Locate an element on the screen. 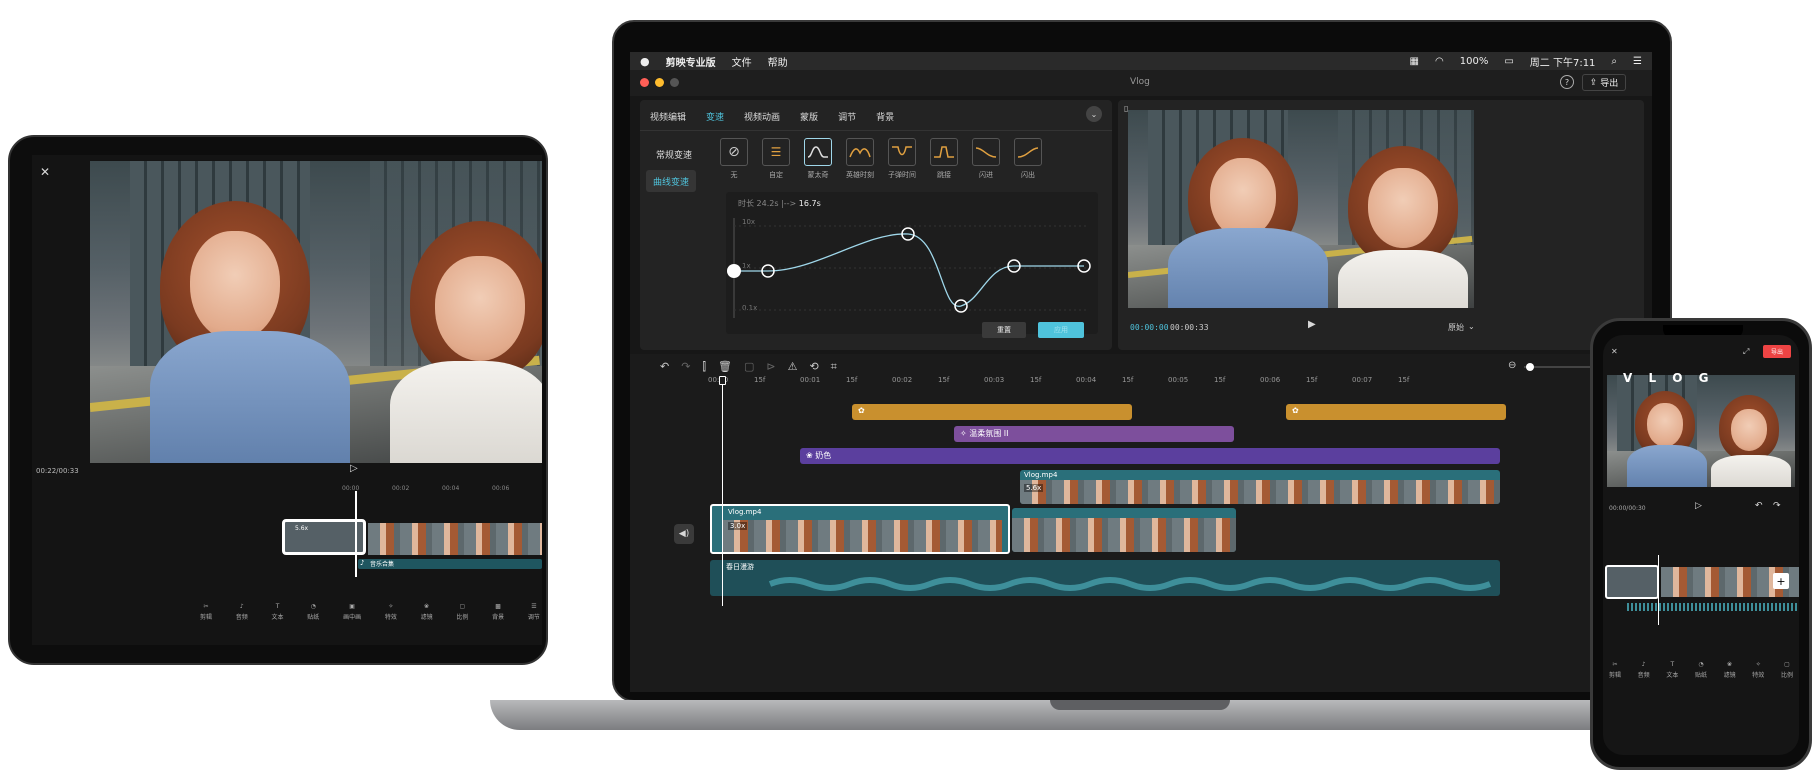 This screenshot has height=772, width=1820. tool-cut: ✂ 剪辑 is located at coordinates (206, 615).